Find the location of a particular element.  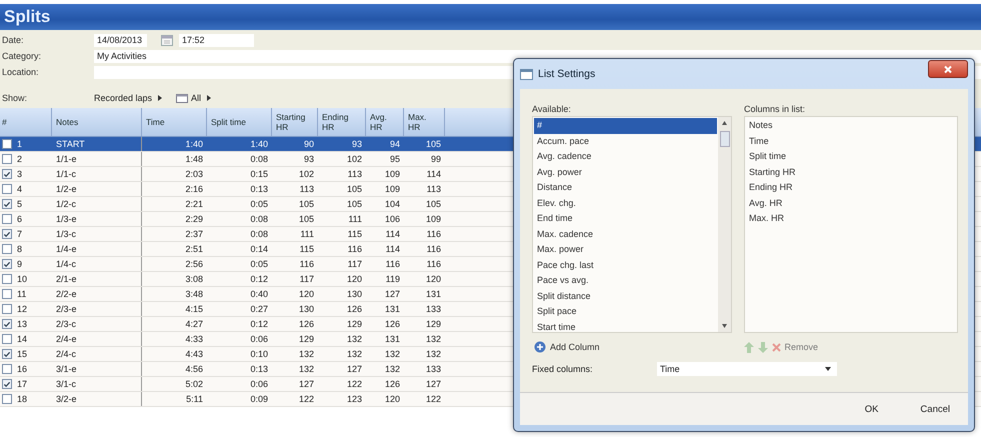

table-cell: 2:37 is located at coordinates (194, 234).